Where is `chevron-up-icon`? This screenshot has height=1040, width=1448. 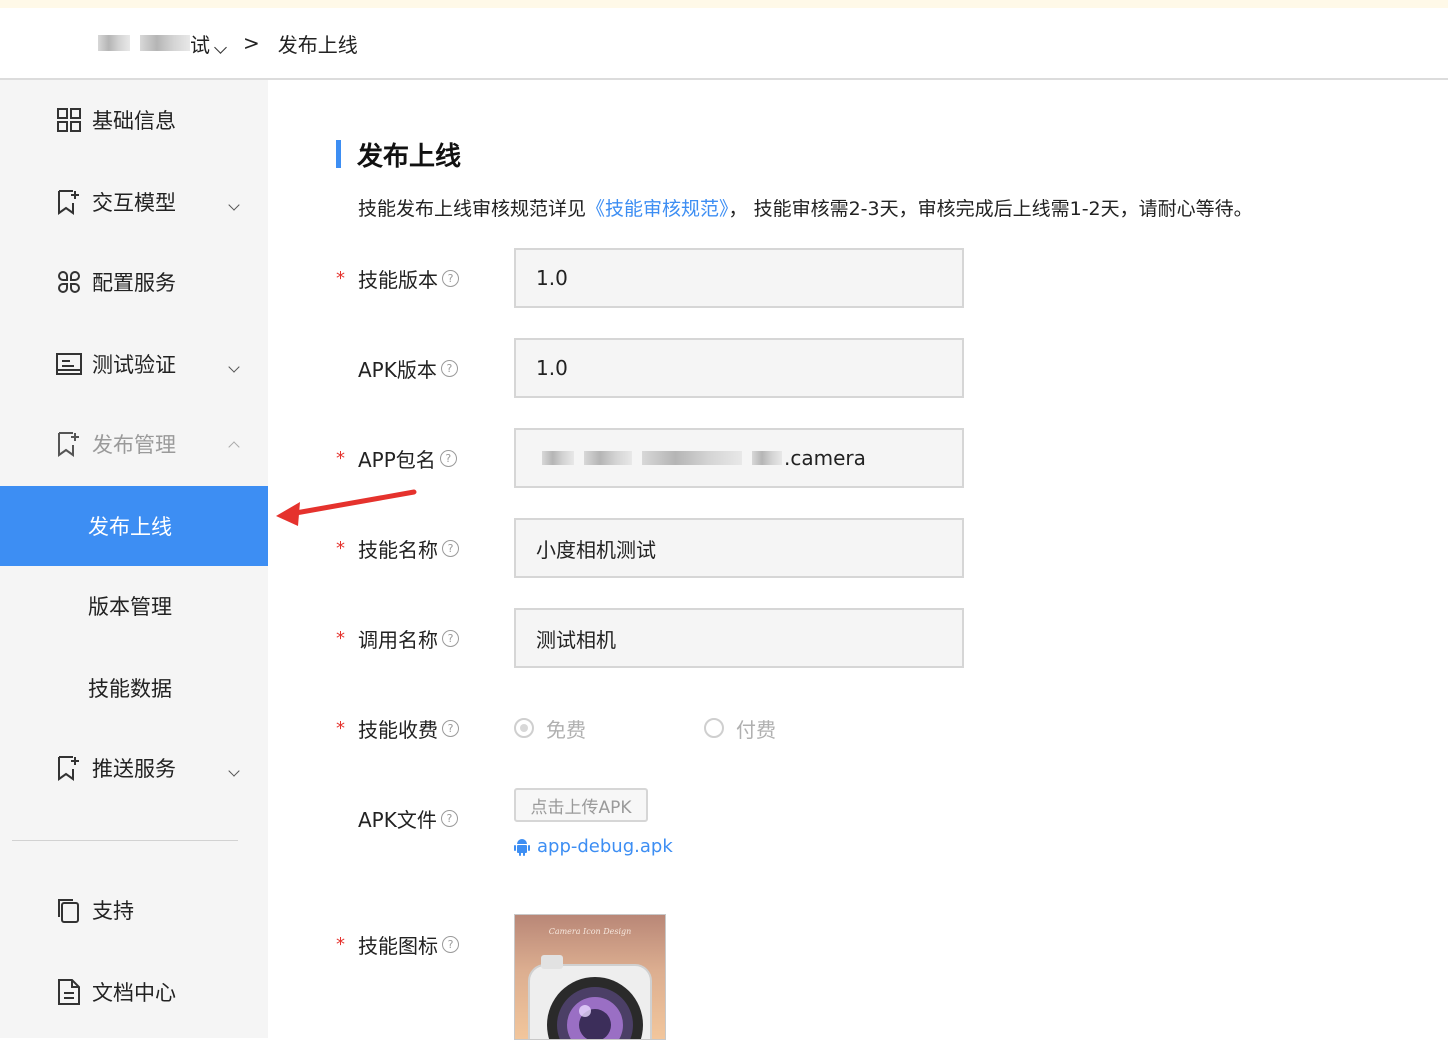 chevron-up-icon is located at coordinates (234, 444).